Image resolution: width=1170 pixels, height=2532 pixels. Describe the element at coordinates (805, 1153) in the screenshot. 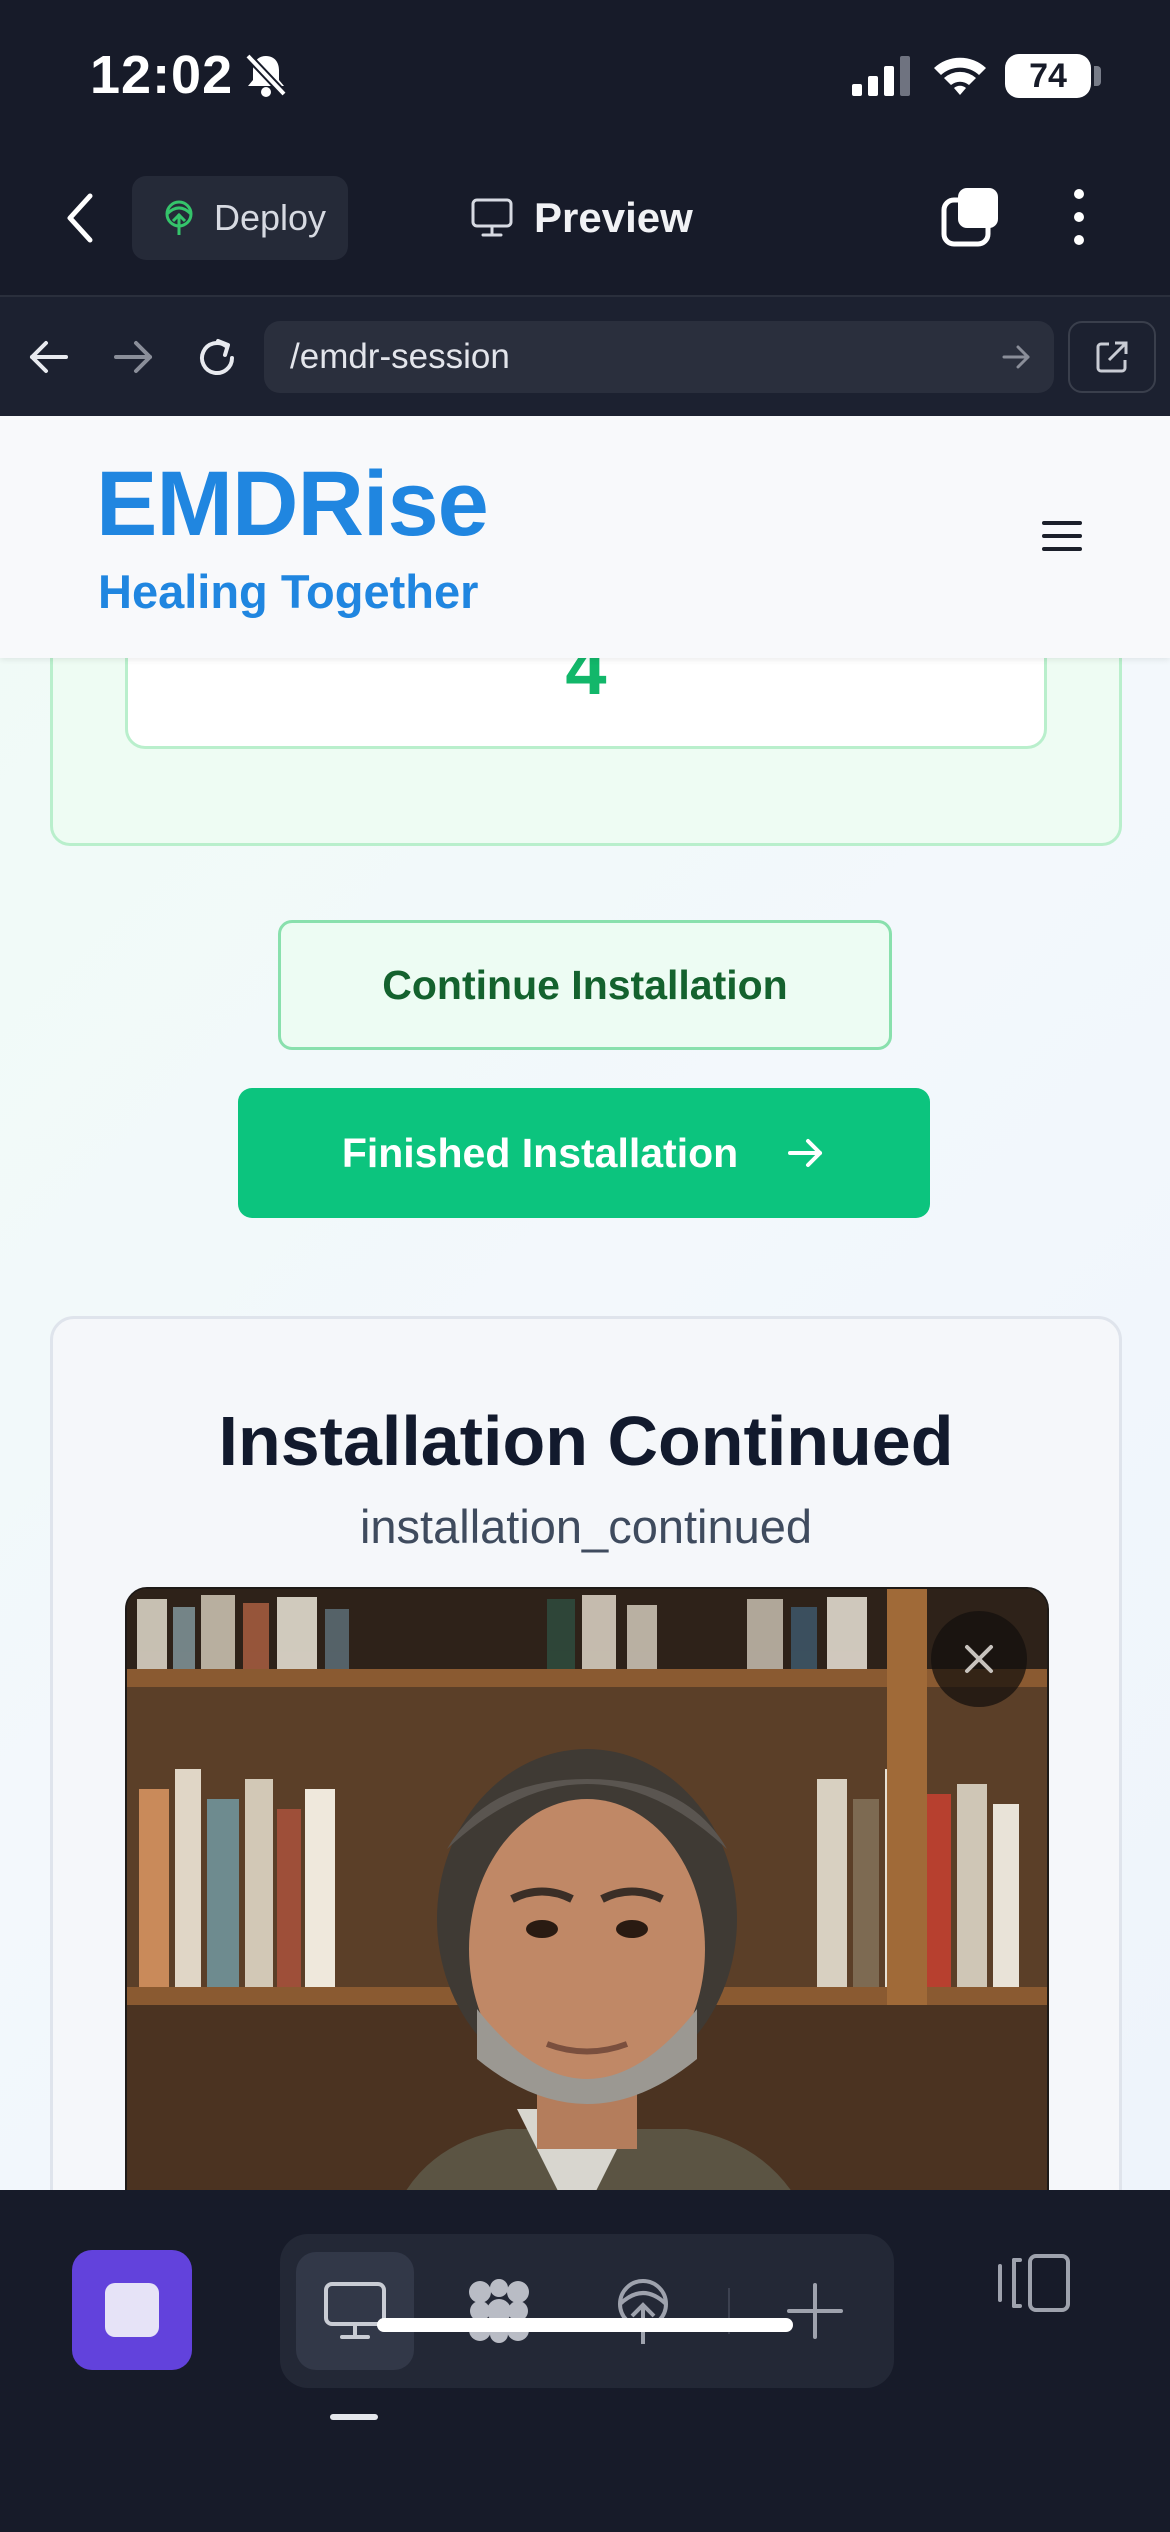

I see `arrow-right-icon` at that location.